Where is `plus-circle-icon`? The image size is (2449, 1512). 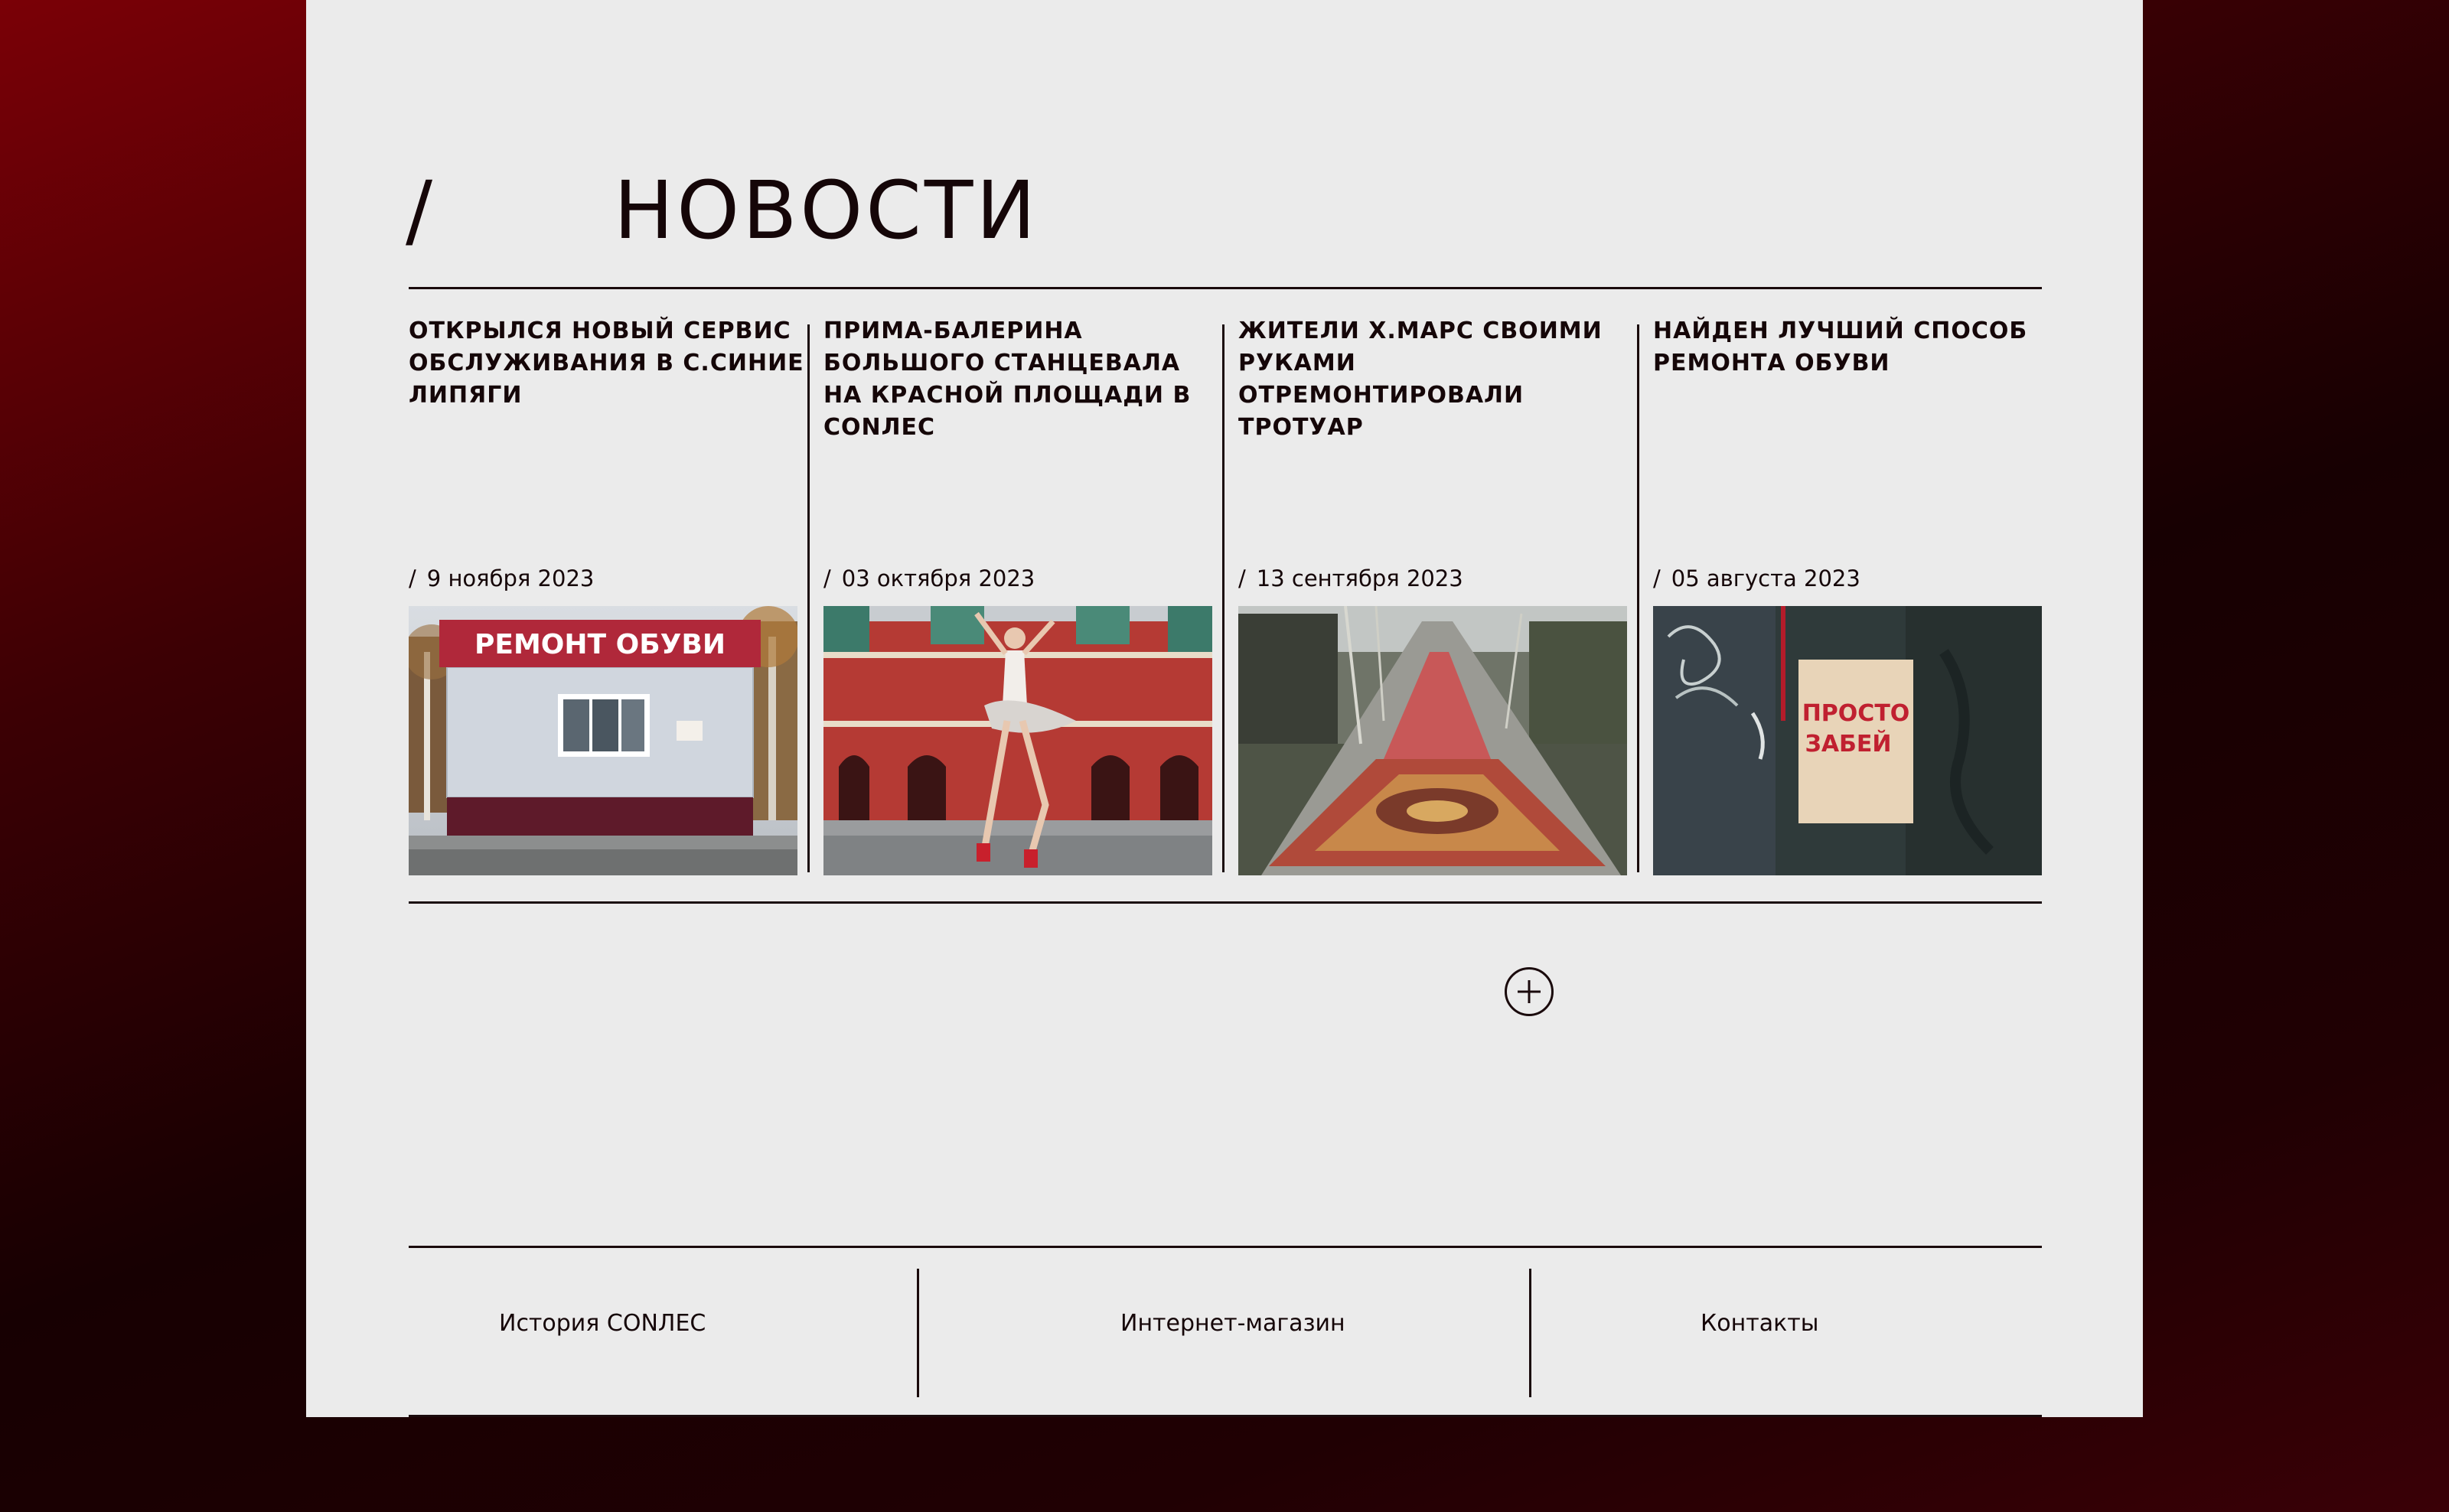
plus-circle-icon is located at coordinates (1529, 992).